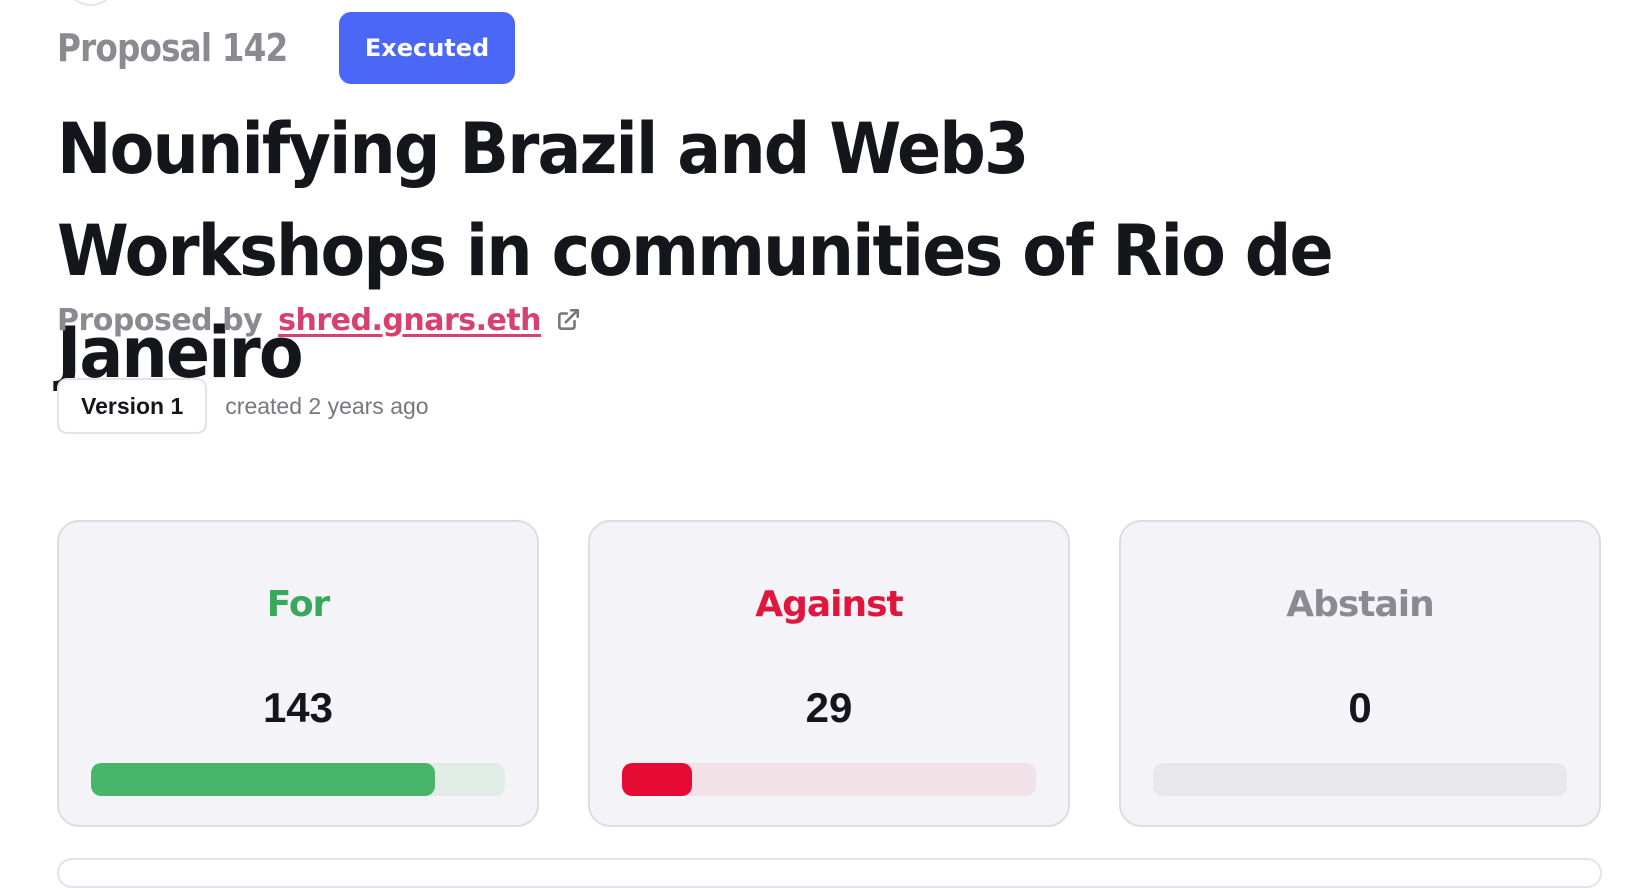 The height and width of the screenshot is (888, 1644). Describe the element at coordinates (263, 779) in the screenshot. I see `vote-bar-fill-for` at that location.